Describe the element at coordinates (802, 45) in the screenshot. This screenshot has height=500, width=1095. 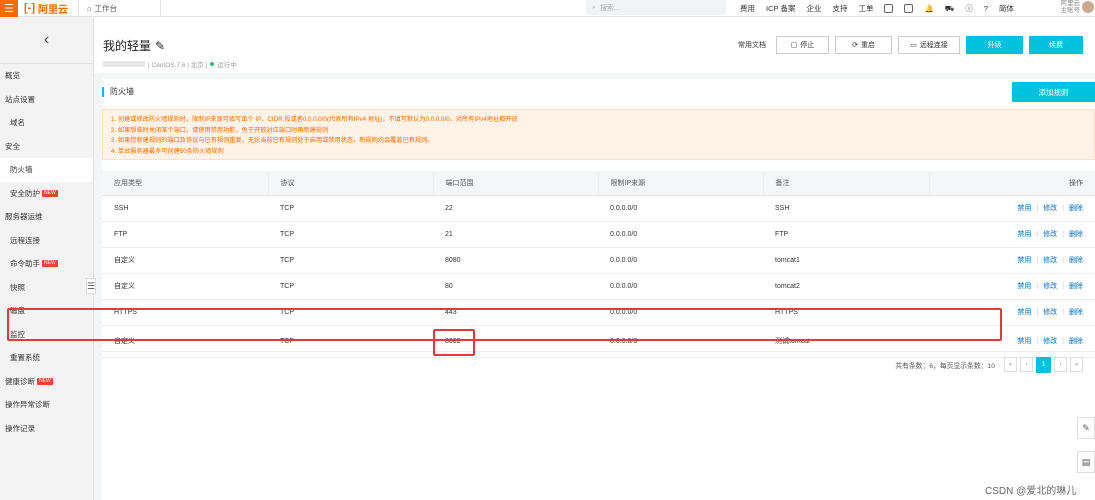
I see `stop-button: ▢ 停止` at that location.